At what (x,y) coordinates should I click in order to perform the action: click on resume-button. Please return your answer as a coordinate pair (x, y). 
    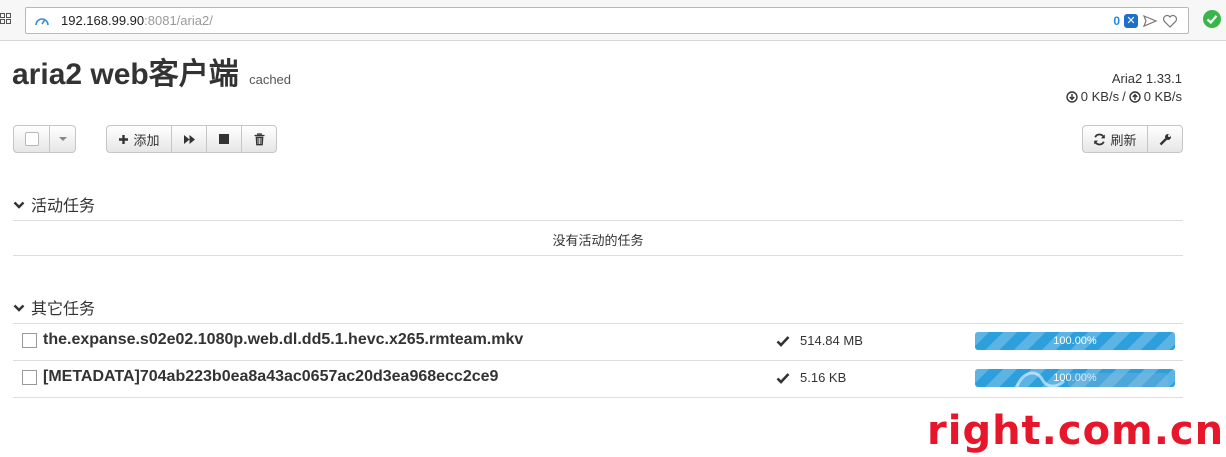
    Looking at the image, I should click on (189, 139).